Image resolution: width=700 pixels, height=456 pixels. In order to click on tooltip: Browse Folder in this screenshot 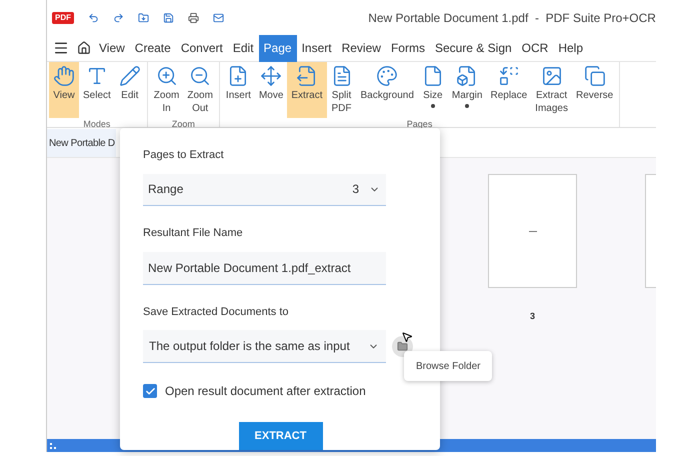, I will do `click(448, 366)`.